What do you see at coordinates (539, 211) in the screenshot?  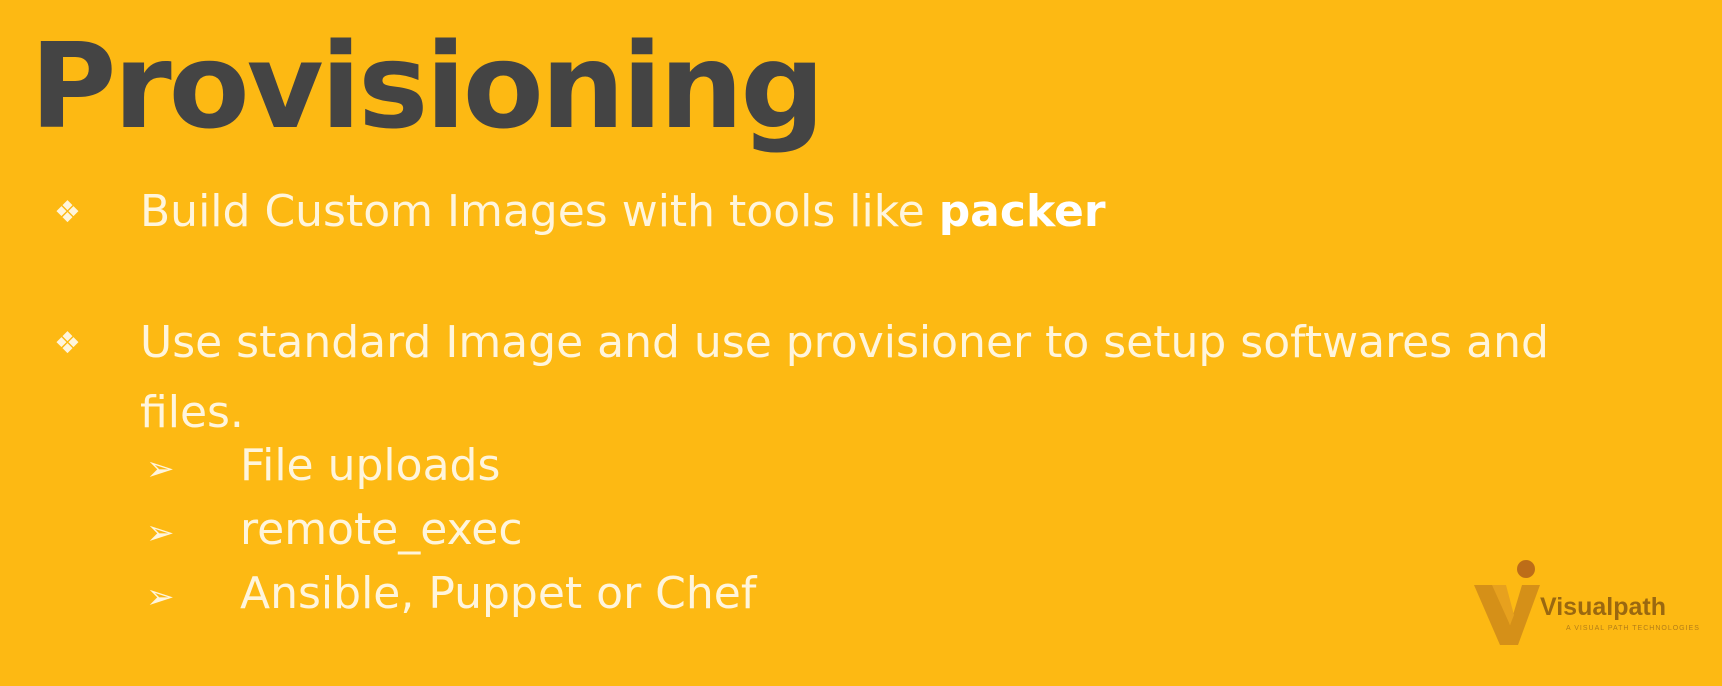 I see `bullet-text-regular: Build Custom Images with tools like` at bounding box center [539, 211].